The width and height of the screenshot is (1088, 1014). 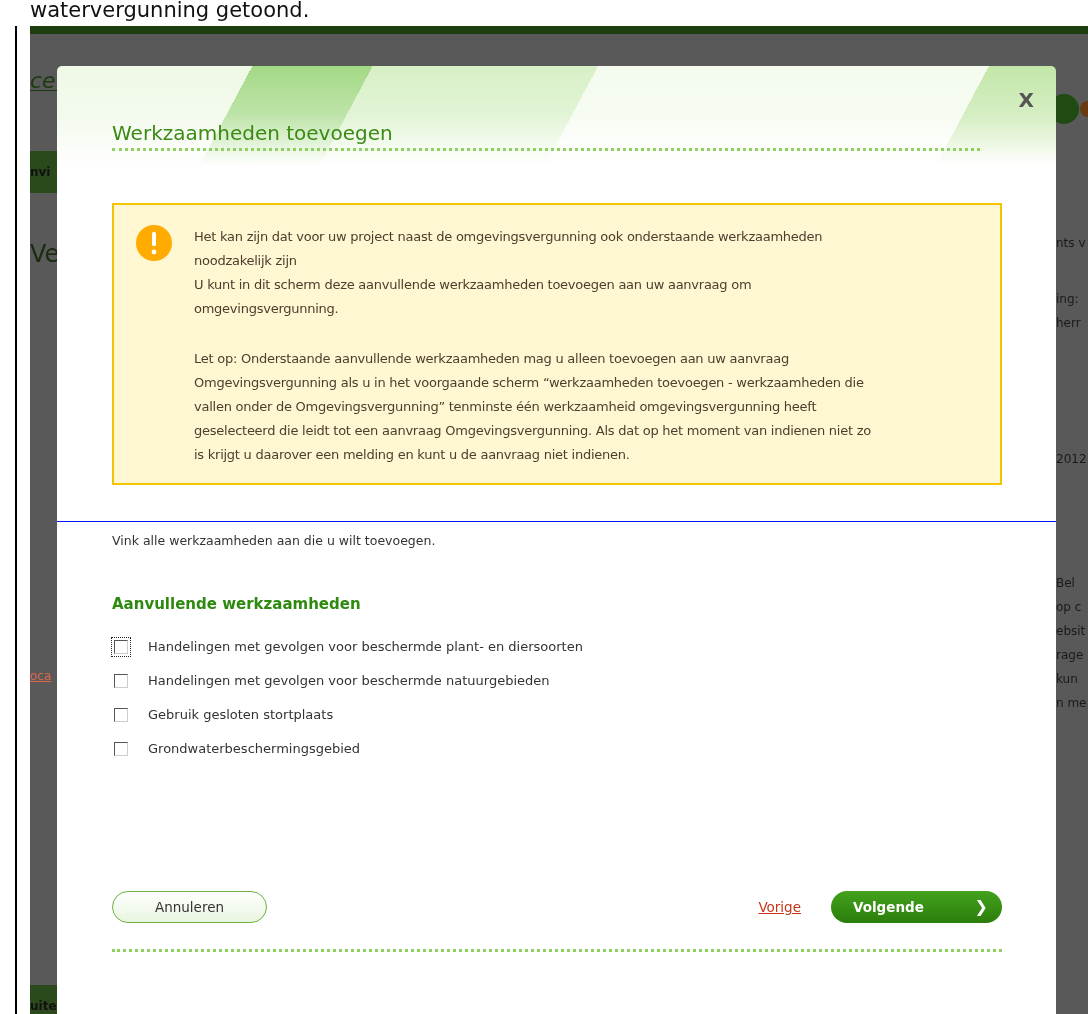 What do you see at coordinates (1069, 323) in the screenshot?
I see `page-text: herr` at bounding box center [1069, 323].